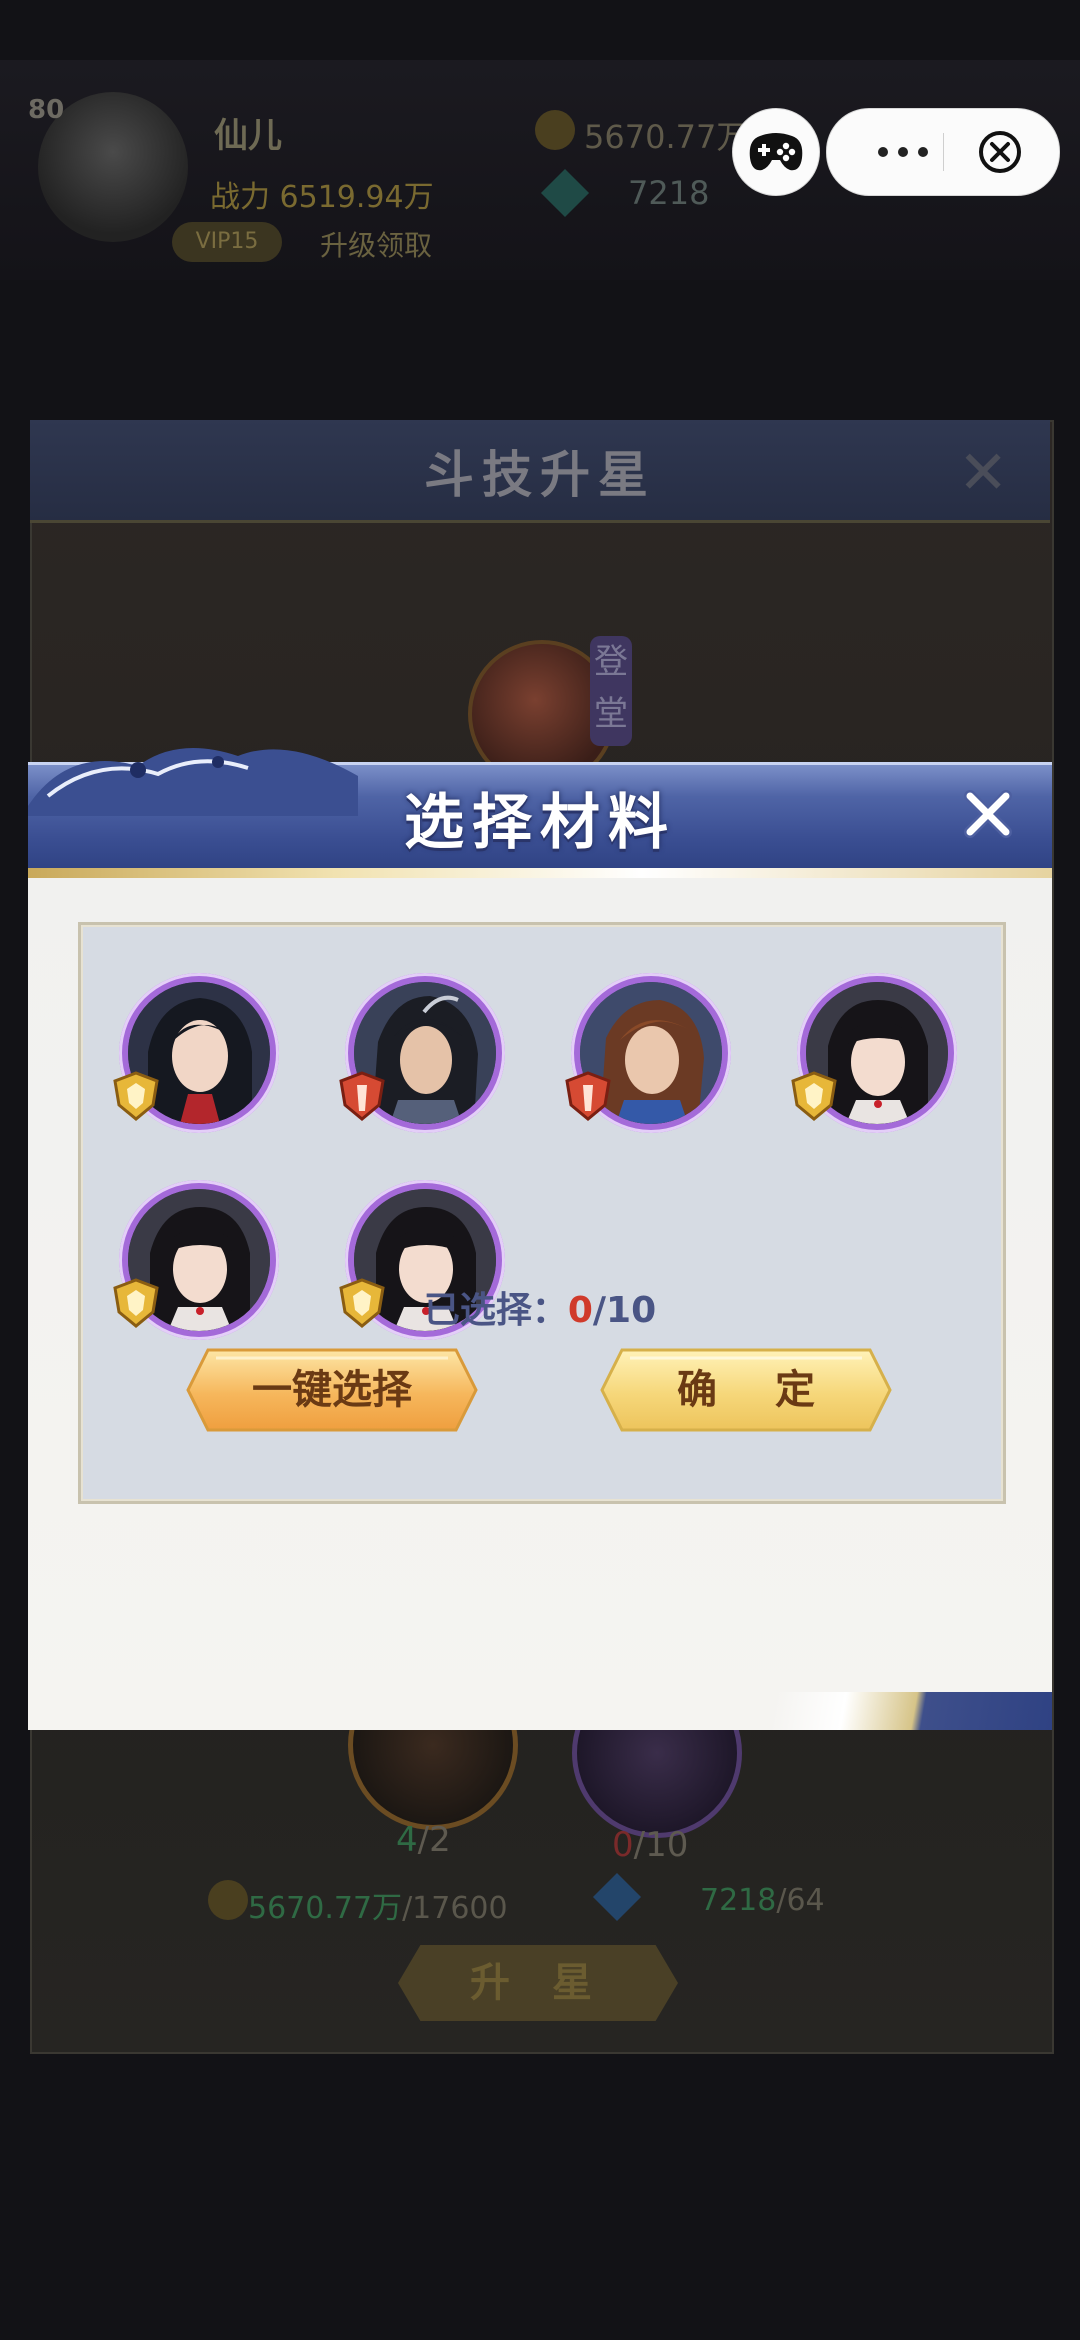 This screenshot has height=2340, width=1080. I want to click on player-power: 战力 6519.94万, so click(322, 197).